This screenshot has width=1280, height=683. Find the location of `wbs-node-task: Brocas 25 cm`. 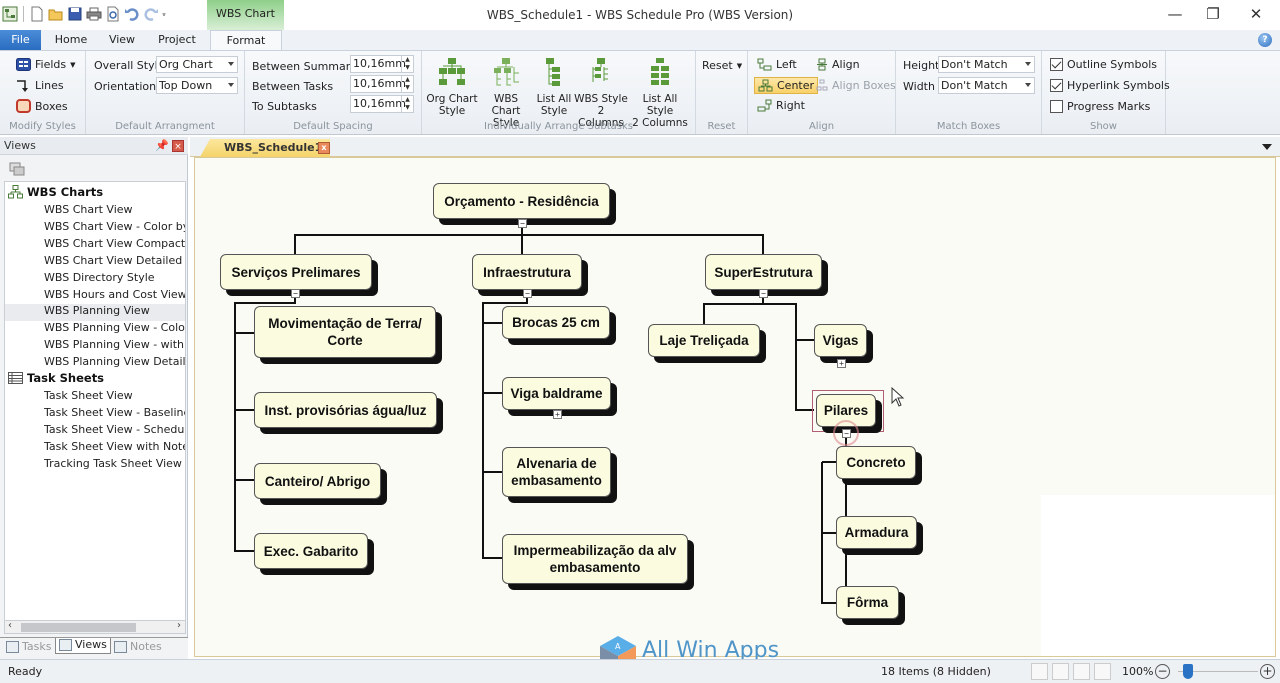

wbs-node-task: Brocas 25 cm is located at coordinates (556, 322).